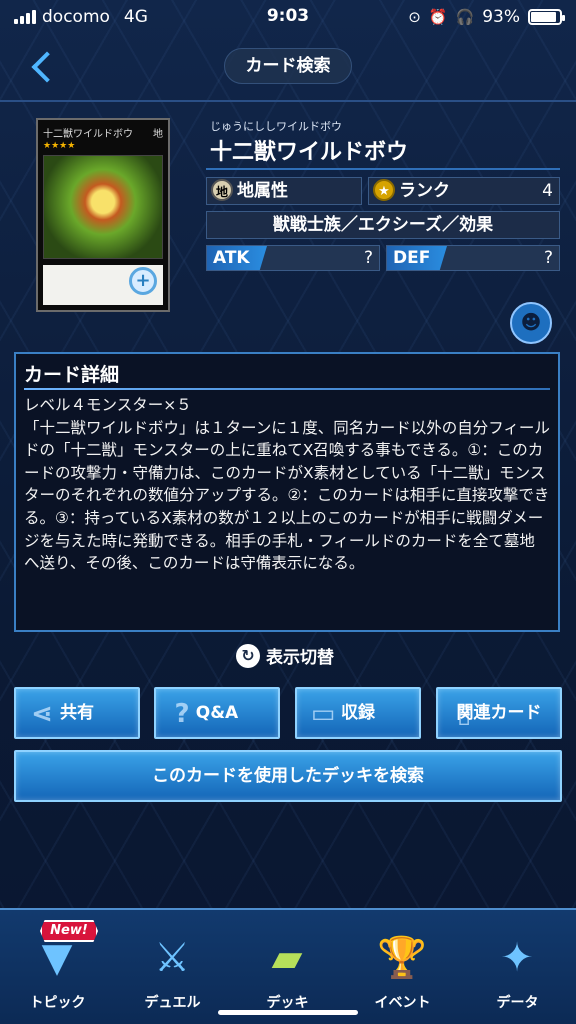 The image size is (576, 1024). I want to click on status-bar: docomo 4G 9:03 ⊙ ⏰ 🎧 93%, so click(288, 17).